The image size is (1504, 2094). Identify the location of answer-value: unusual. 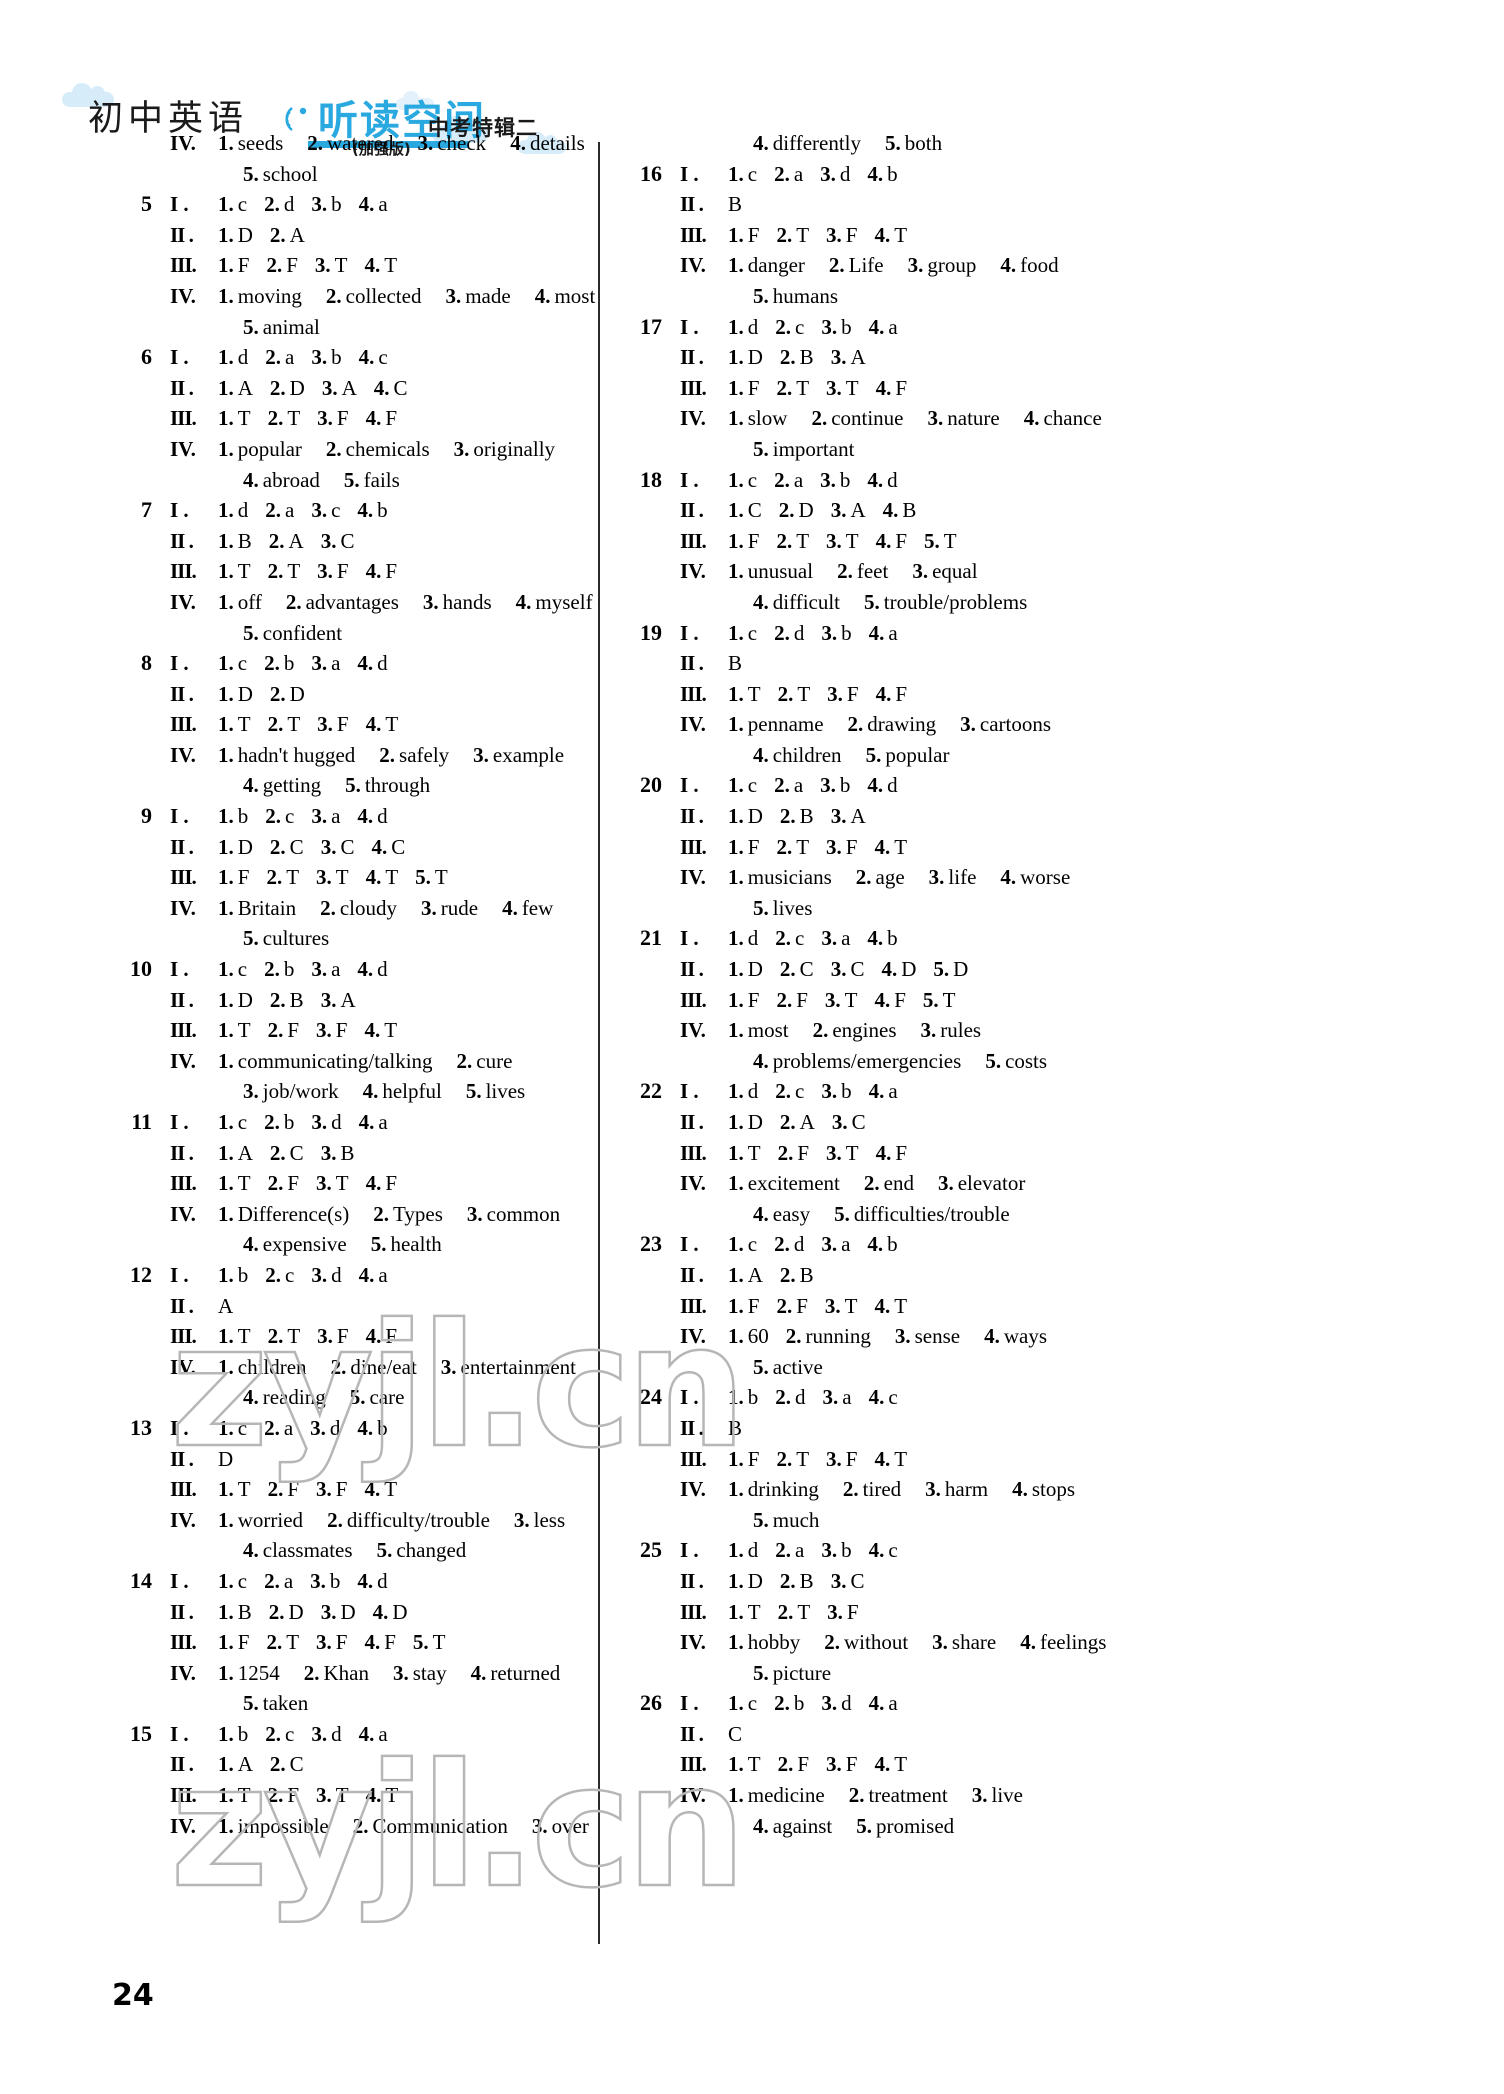
(780, 571).